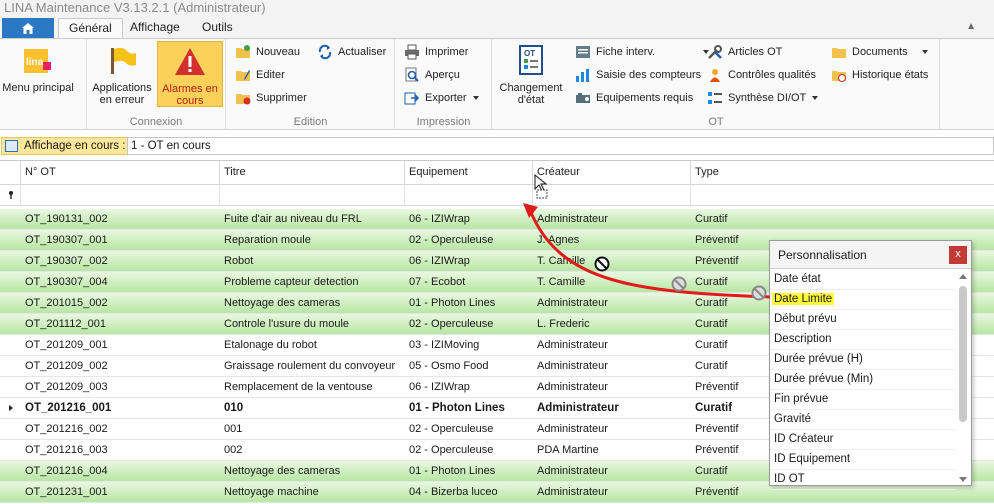 The width and height of the screenshot is (994, 504). Describe the element at coordinates (260, 75) in the screenshot. I see `editer-button: Editer` at that location.